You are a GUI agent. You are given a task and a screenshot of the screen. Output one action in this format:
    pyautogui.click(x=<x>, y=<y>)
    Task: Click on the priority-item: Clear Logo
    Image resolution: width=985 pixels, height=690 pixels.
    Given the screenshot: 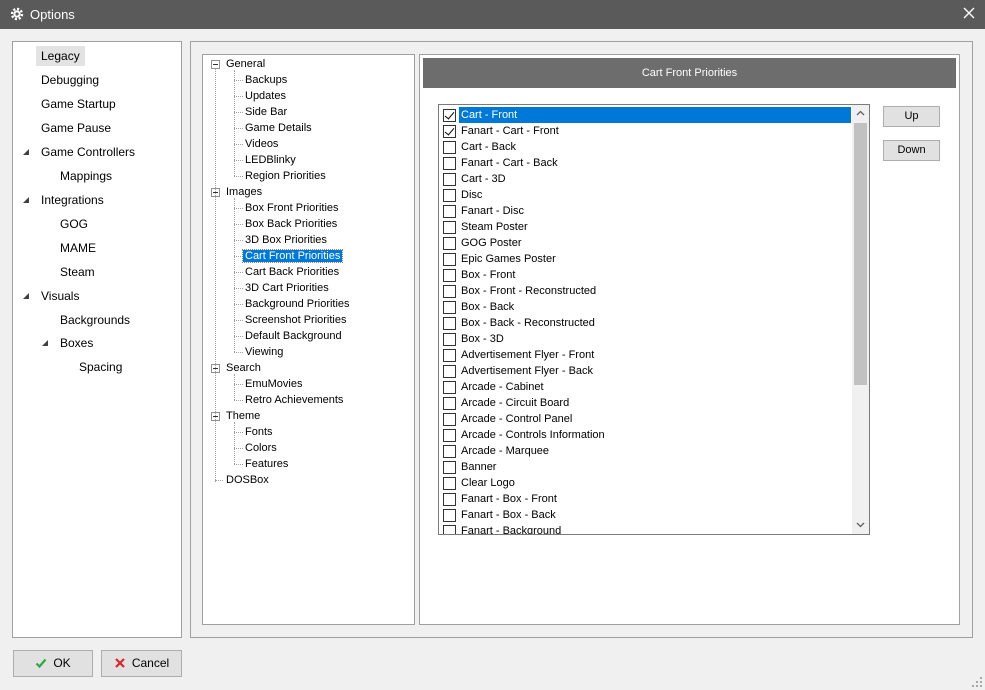 What is the action you would take?
    pyautogui.click(x=645, y=483)
    